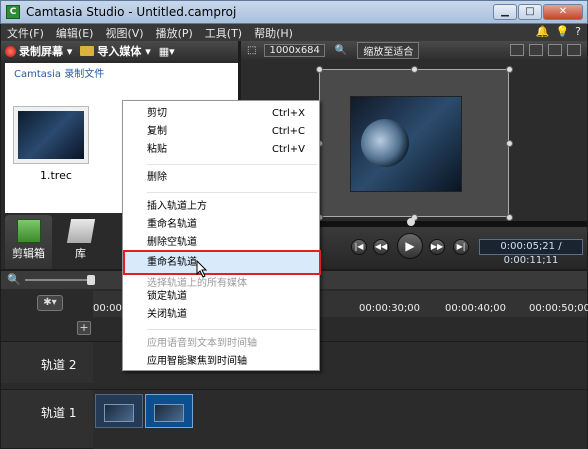  What do you see at coordinates (25, 33) in the screenshot?
I see `menu-file: 文件(F)` at bounding box center [25, 33].